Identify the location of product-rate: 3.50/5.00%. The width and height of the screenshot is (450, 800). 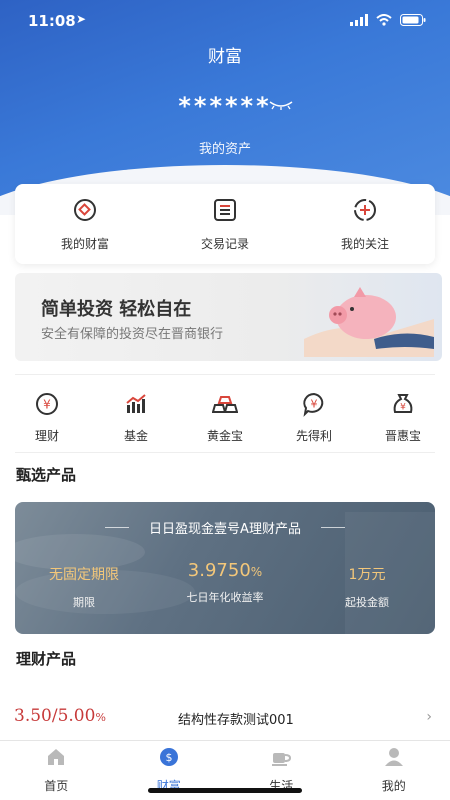
(60, 716).